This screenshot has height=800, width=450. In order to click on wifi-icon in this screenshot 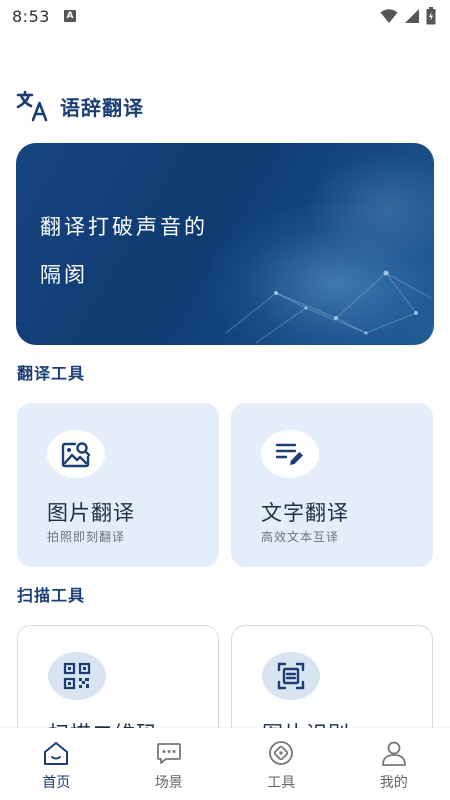, I will do `click(389, 16)`.